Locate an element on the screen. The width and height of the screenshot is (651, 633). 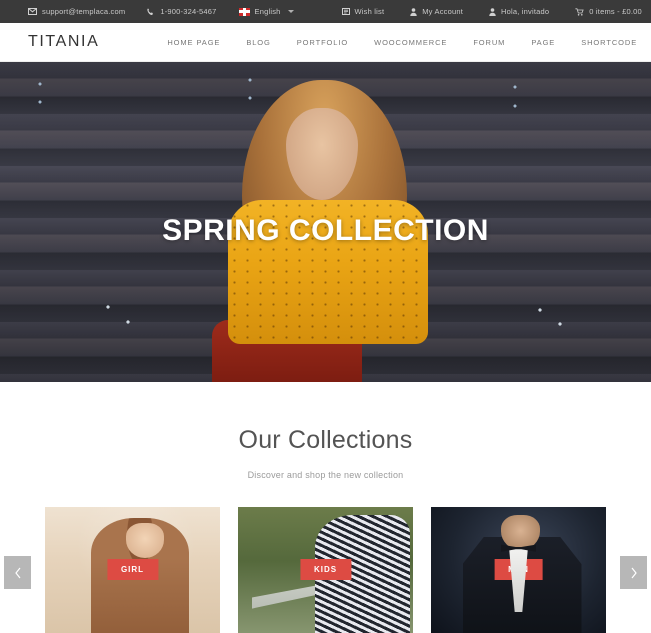
phone-number-label: 1-900-324-5467 is located at coordinates (188, 11).